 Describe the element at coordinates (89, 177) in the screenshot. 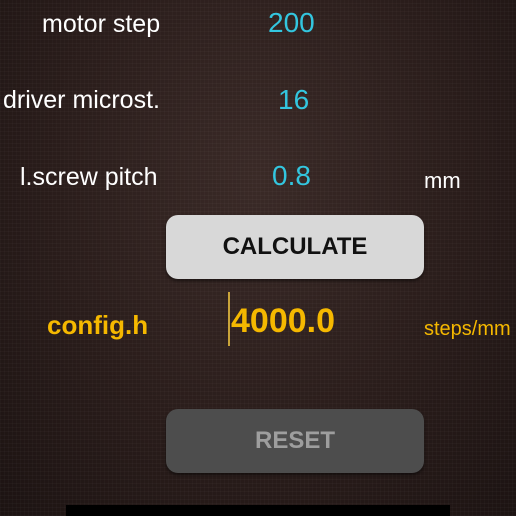

I see `screw-pitch-label: l.screw pitch` at that location.